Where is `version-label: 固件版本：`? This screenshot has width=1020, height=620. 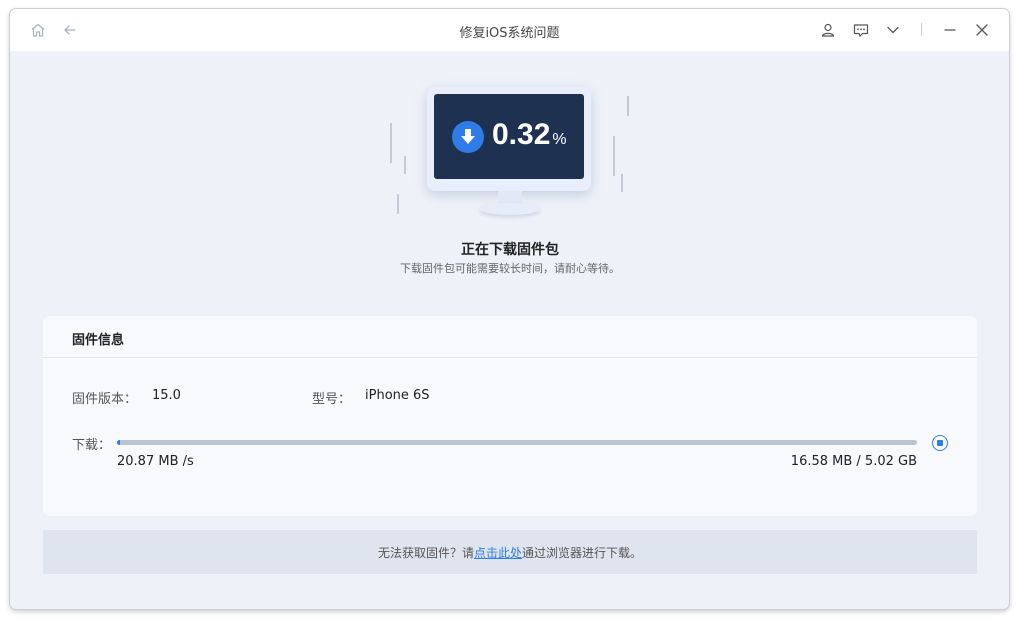 version-label: 固件版本： is located at coordinates (105, 399).